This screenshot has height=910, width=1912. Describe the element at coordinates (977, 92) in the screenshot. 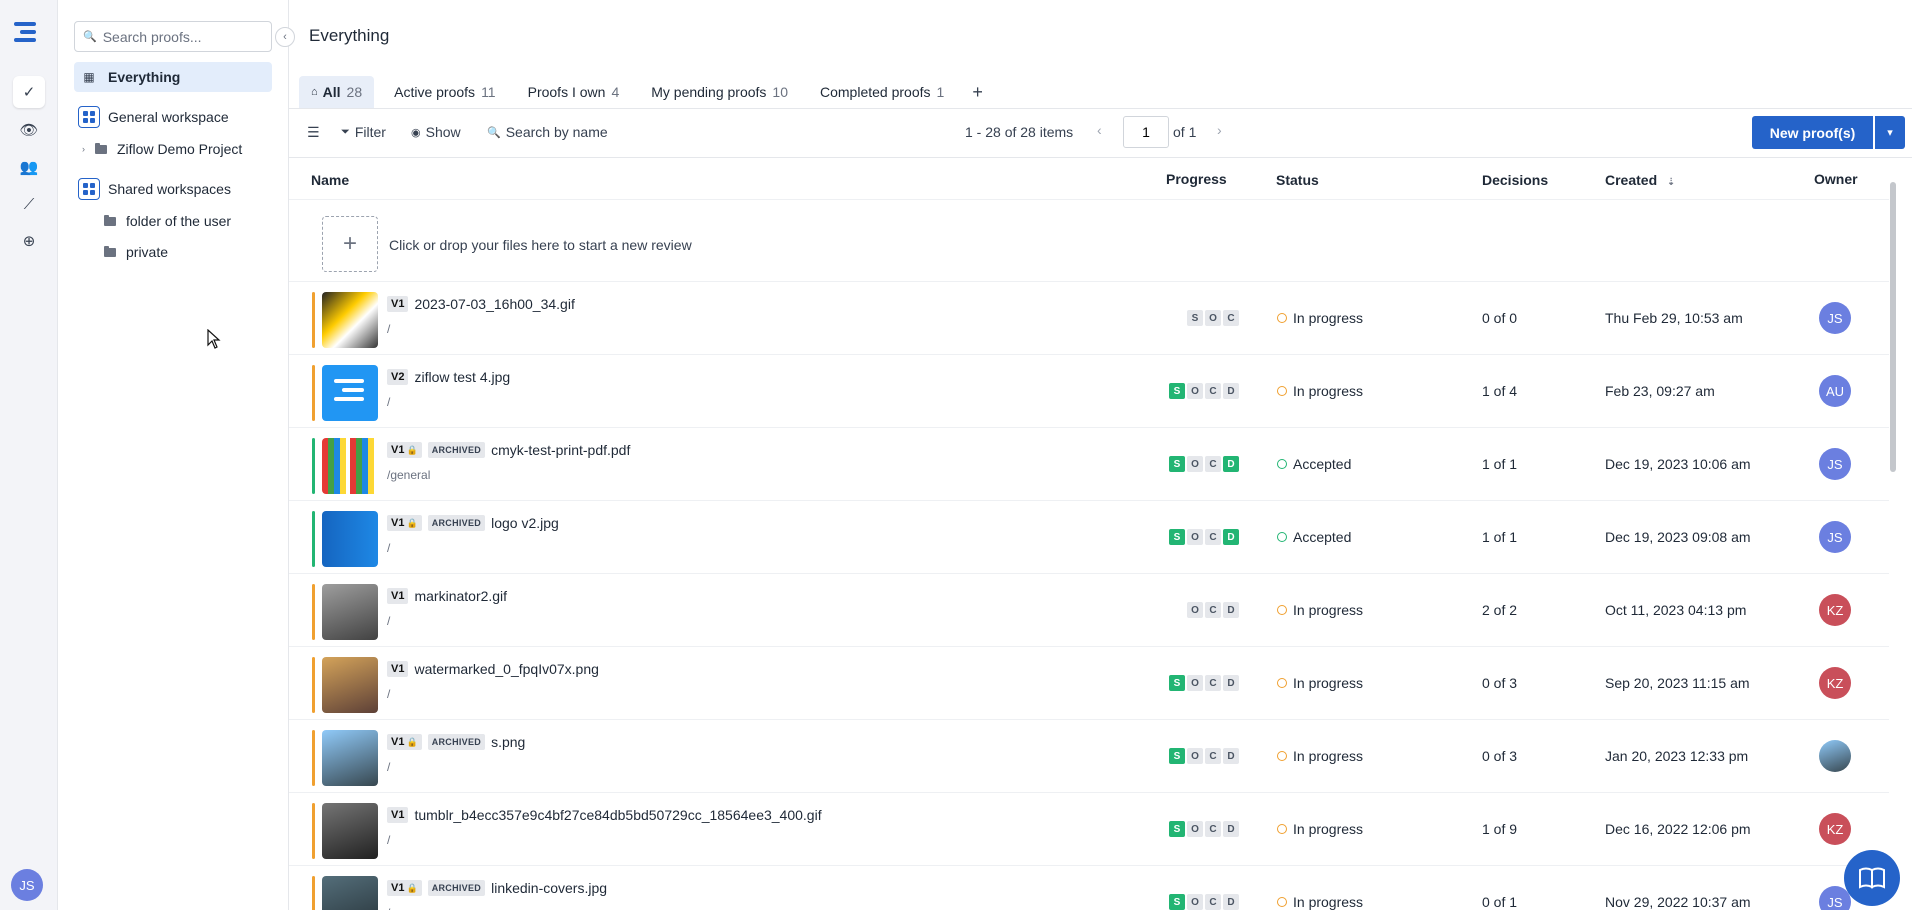

I see `add-tab-button: +` at that location.